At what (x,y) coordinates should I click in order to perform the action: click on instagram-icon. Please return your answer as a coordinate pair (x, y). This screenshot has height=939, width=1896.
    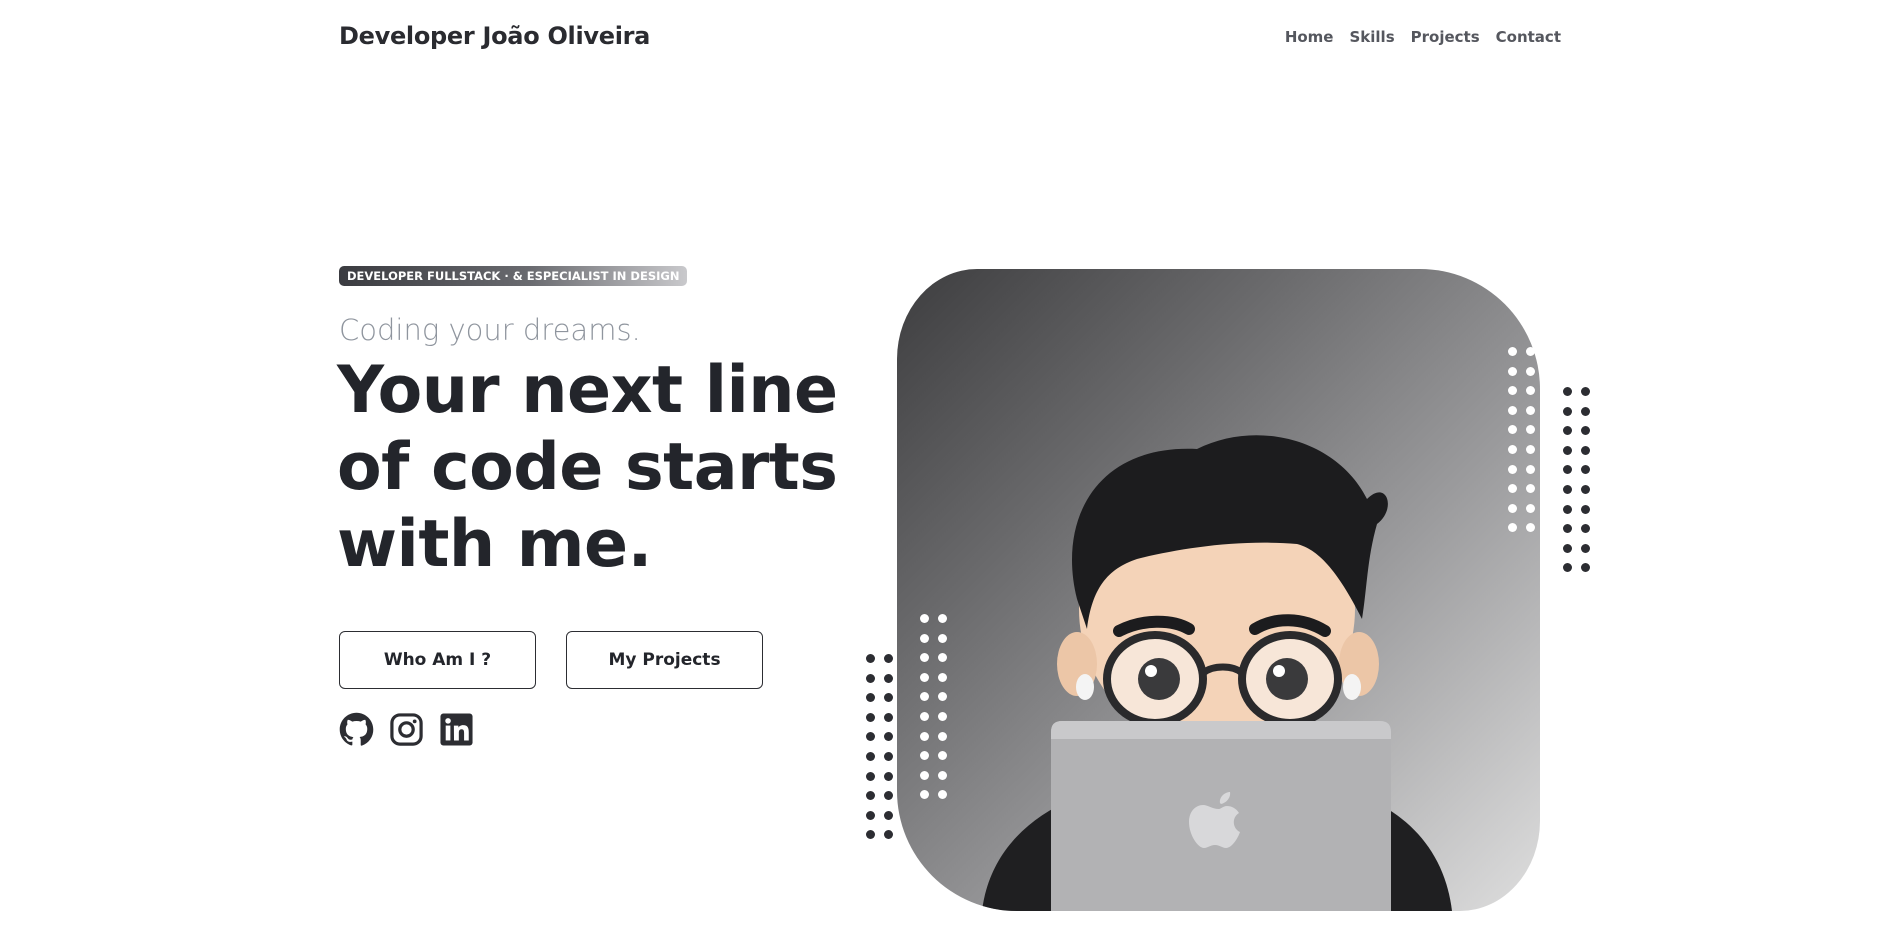
    Looking at the image, I should click on (406, 729).